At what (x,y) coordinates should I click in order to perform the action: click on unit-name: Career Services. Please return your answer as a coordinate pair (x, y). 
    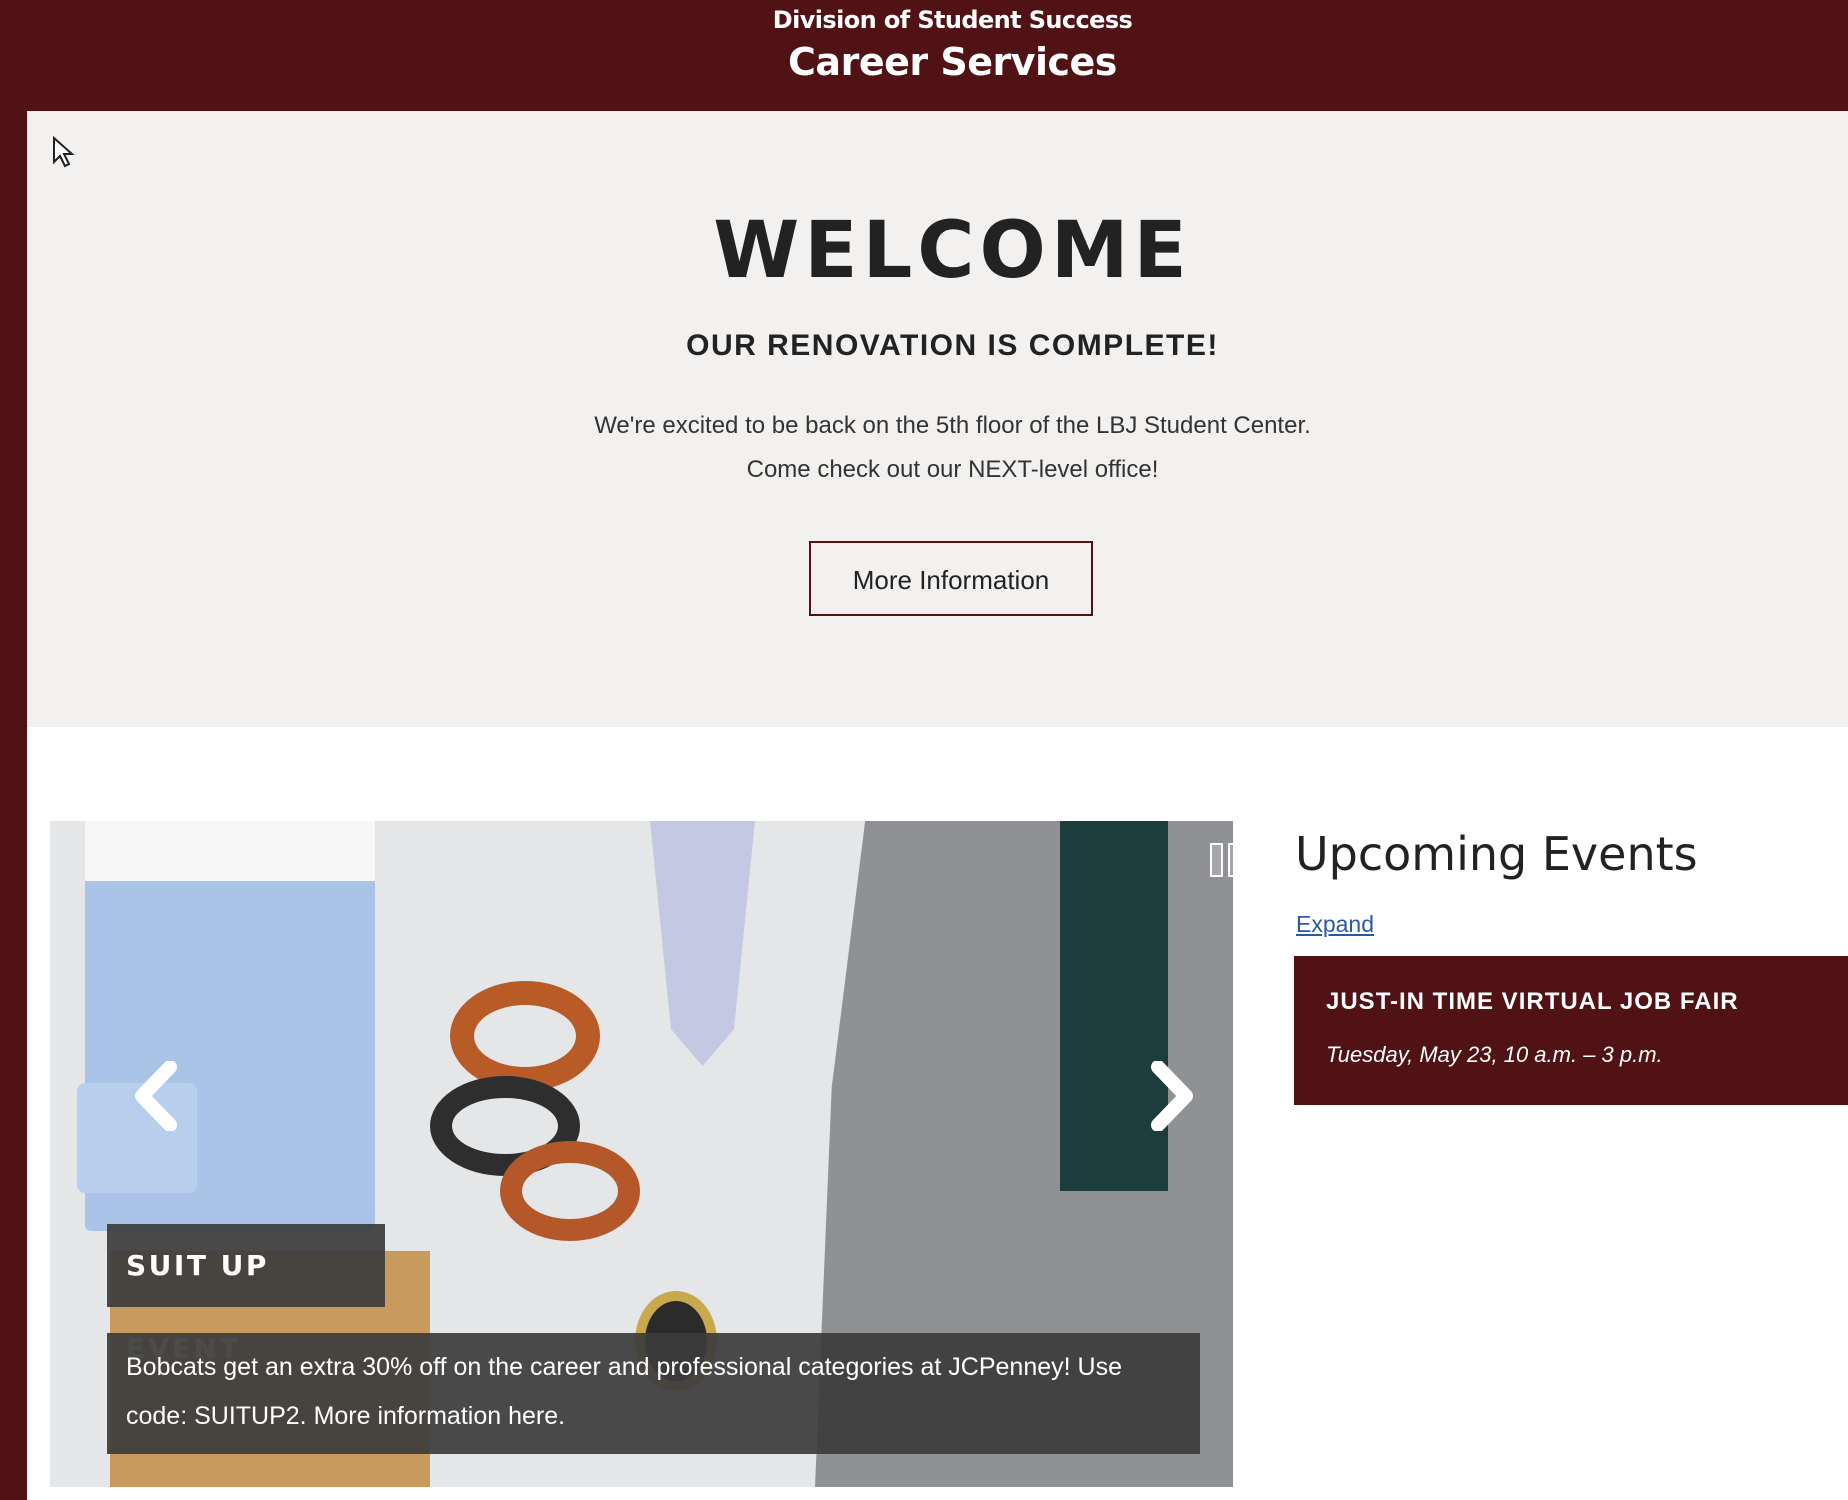
    Looking at the image, I should click on (924, 62).